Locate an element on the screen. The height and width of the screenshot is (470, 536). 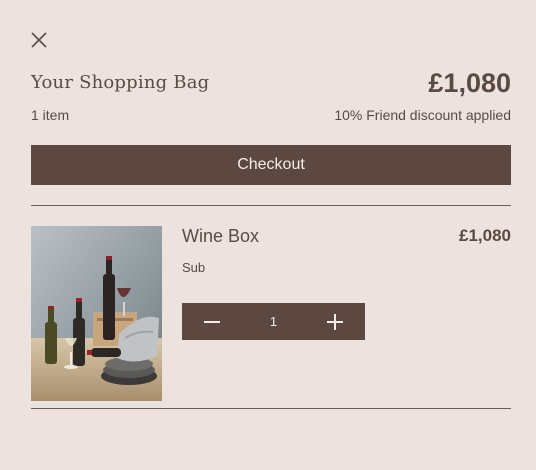
quantity-stepper: 1 is located at coordinates (273, 321).